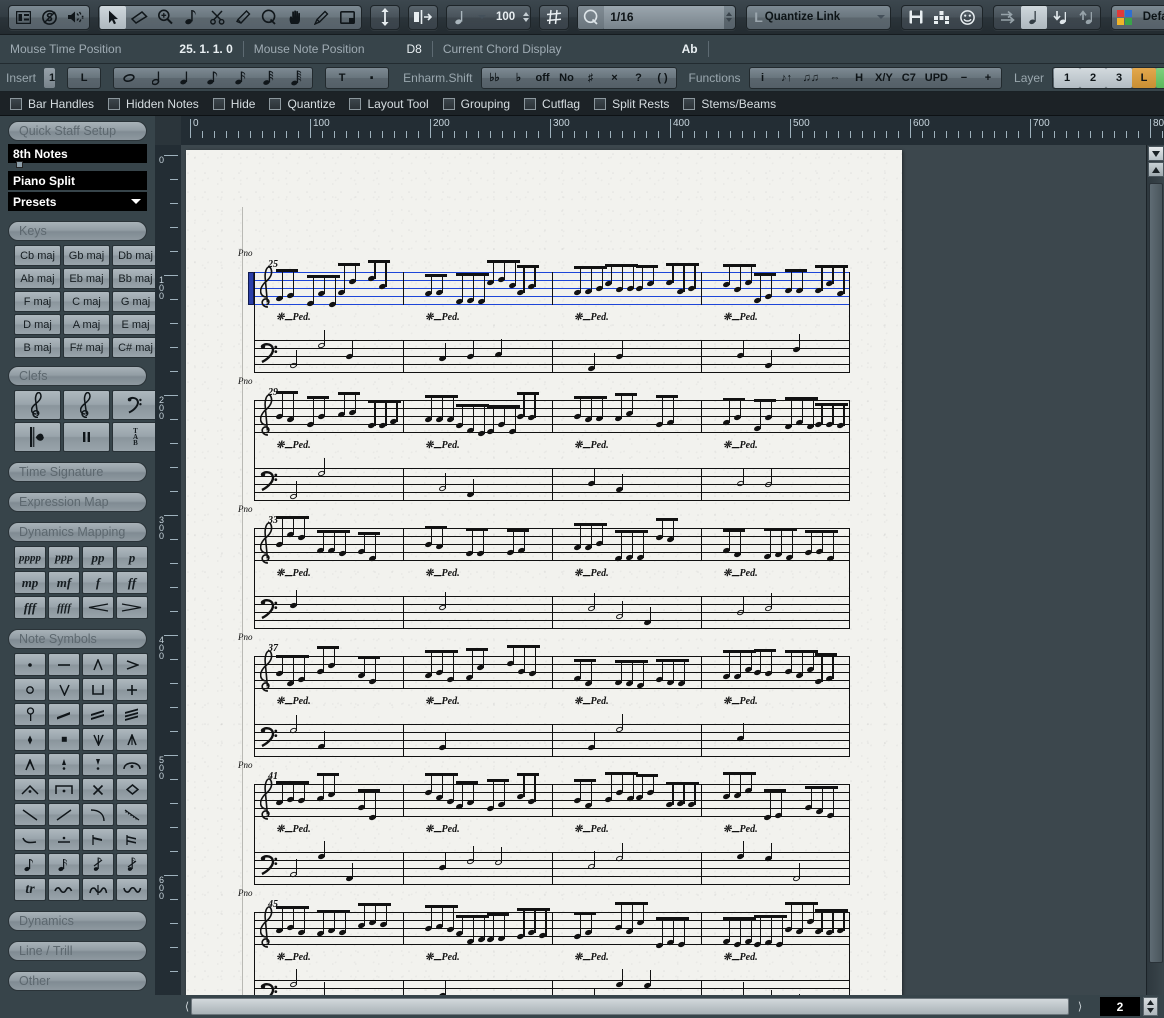  I want to click on insert-value-field: 1, so click(50, 77).